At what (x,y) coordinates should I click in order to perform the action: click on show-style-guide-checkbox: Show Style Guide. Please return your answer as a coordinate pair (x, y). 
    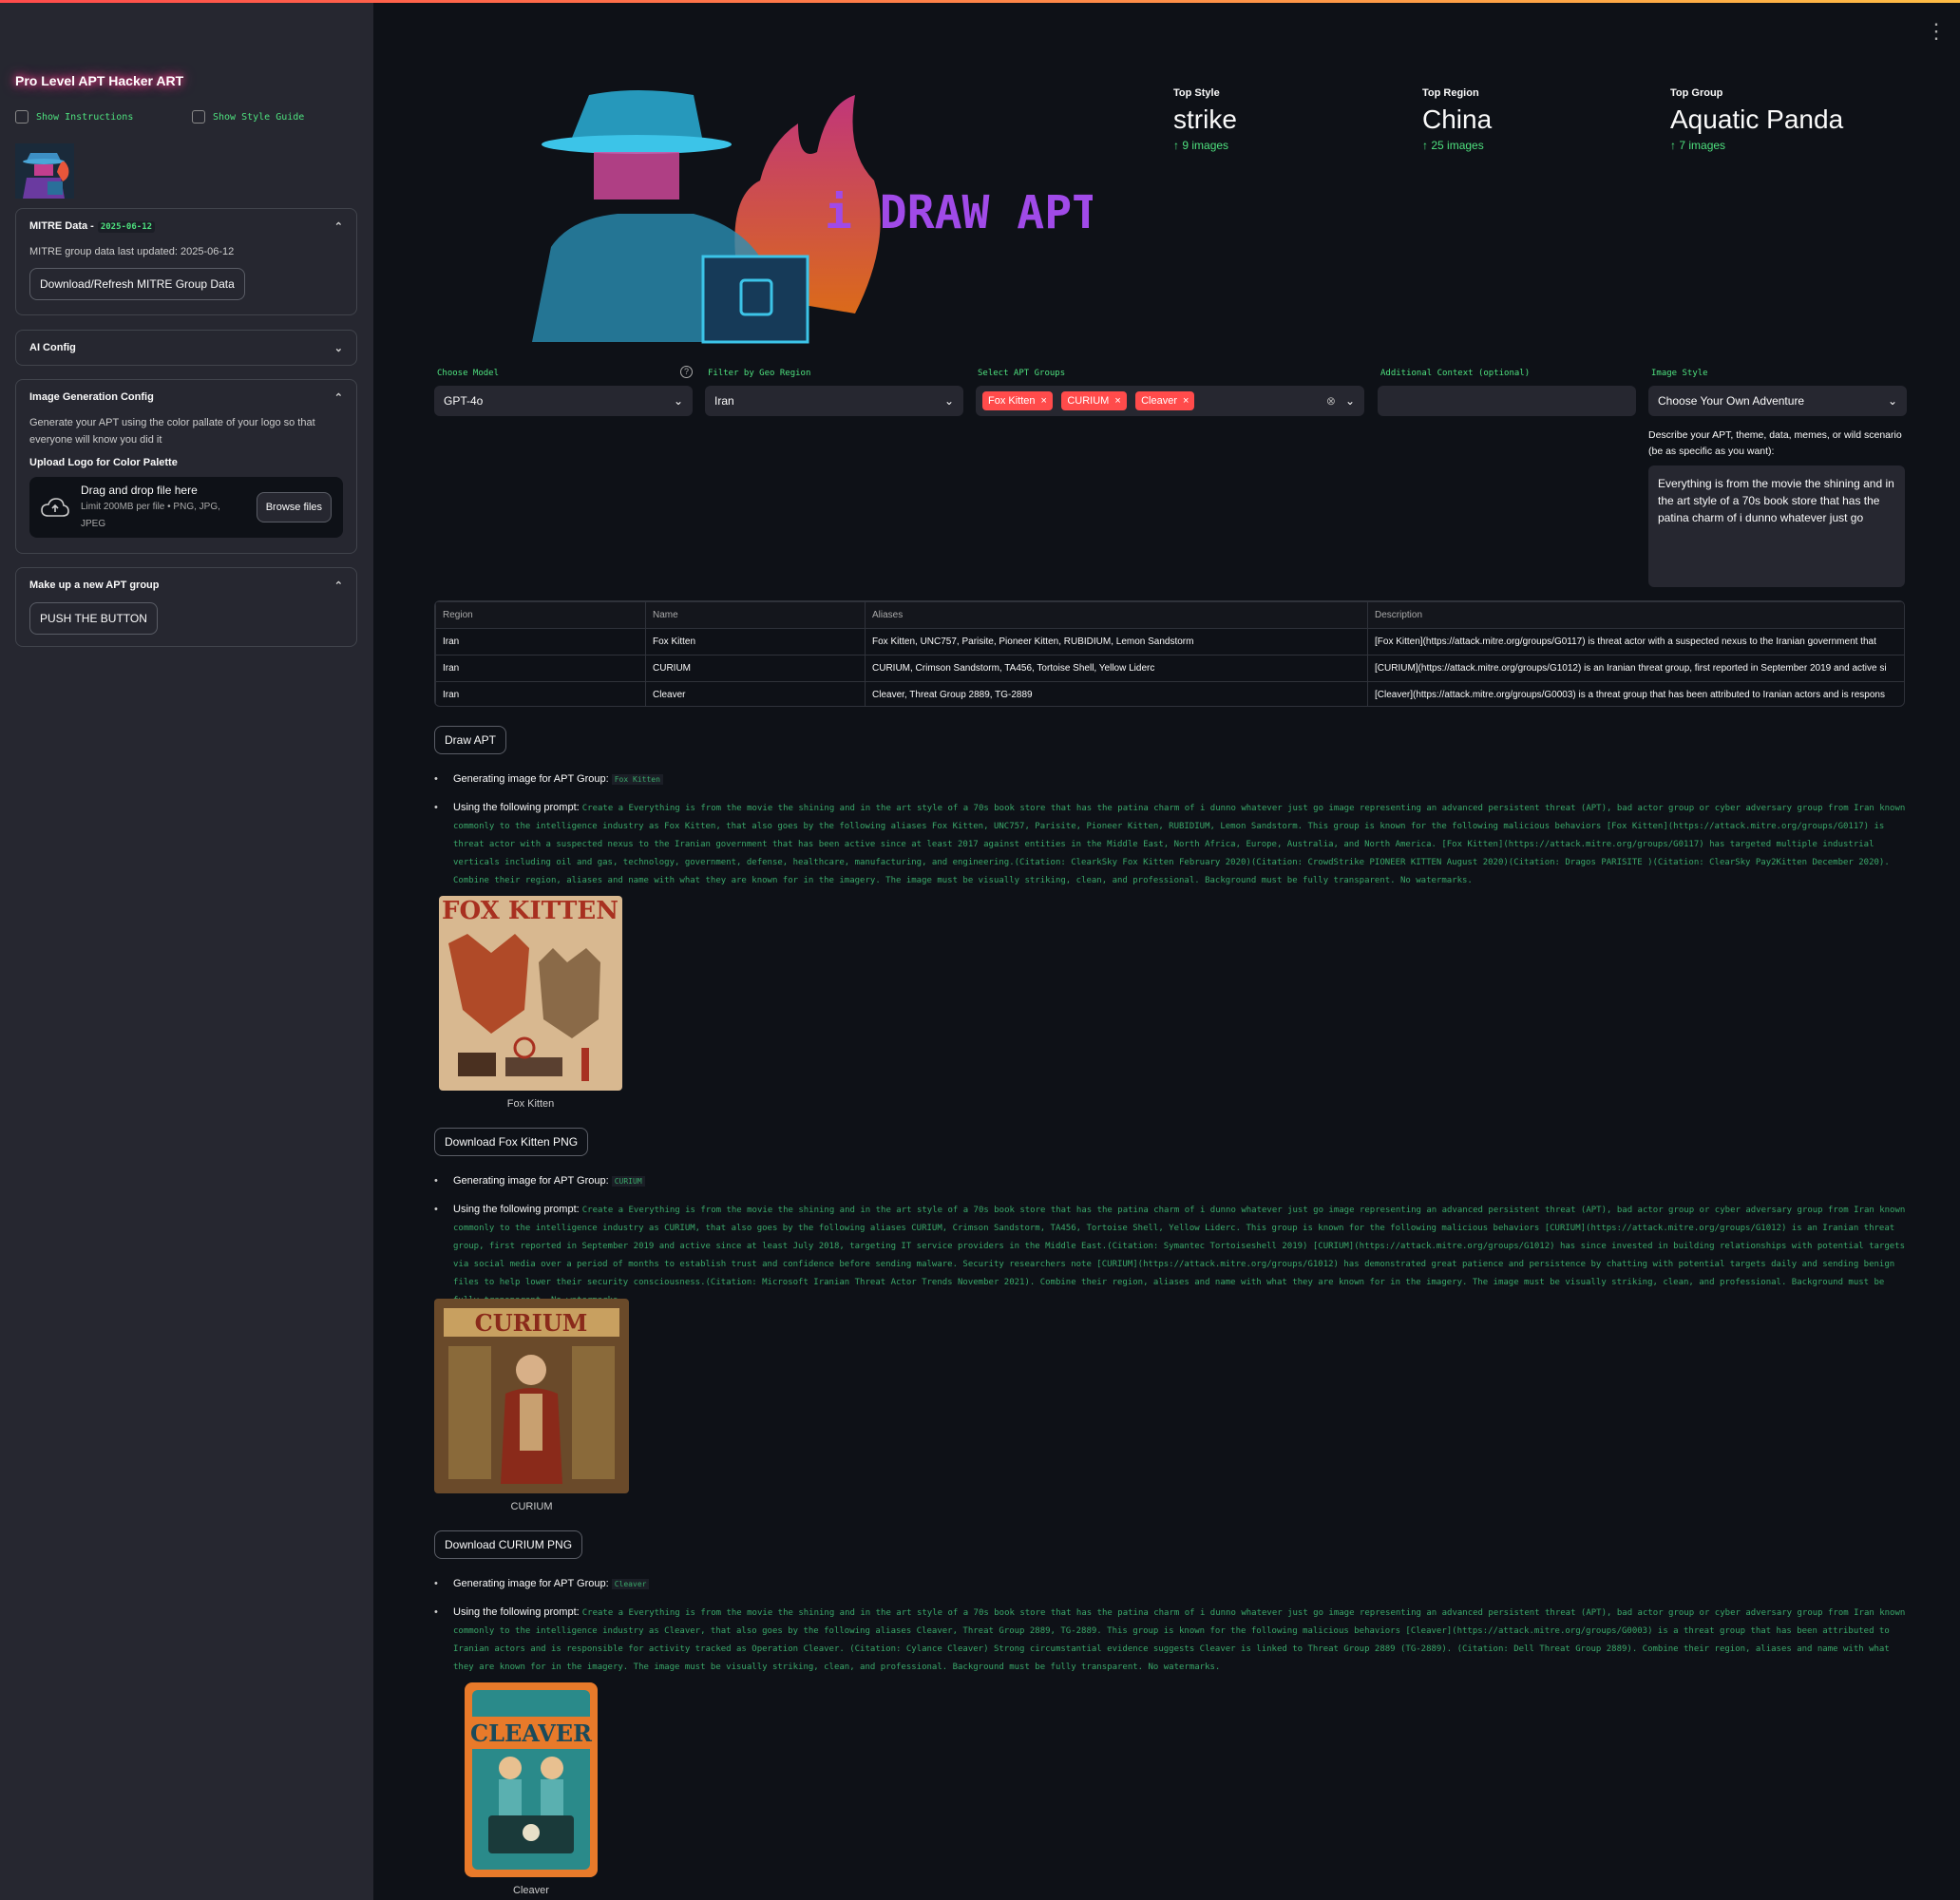
    Looking at the image, I should click on (248, 117).